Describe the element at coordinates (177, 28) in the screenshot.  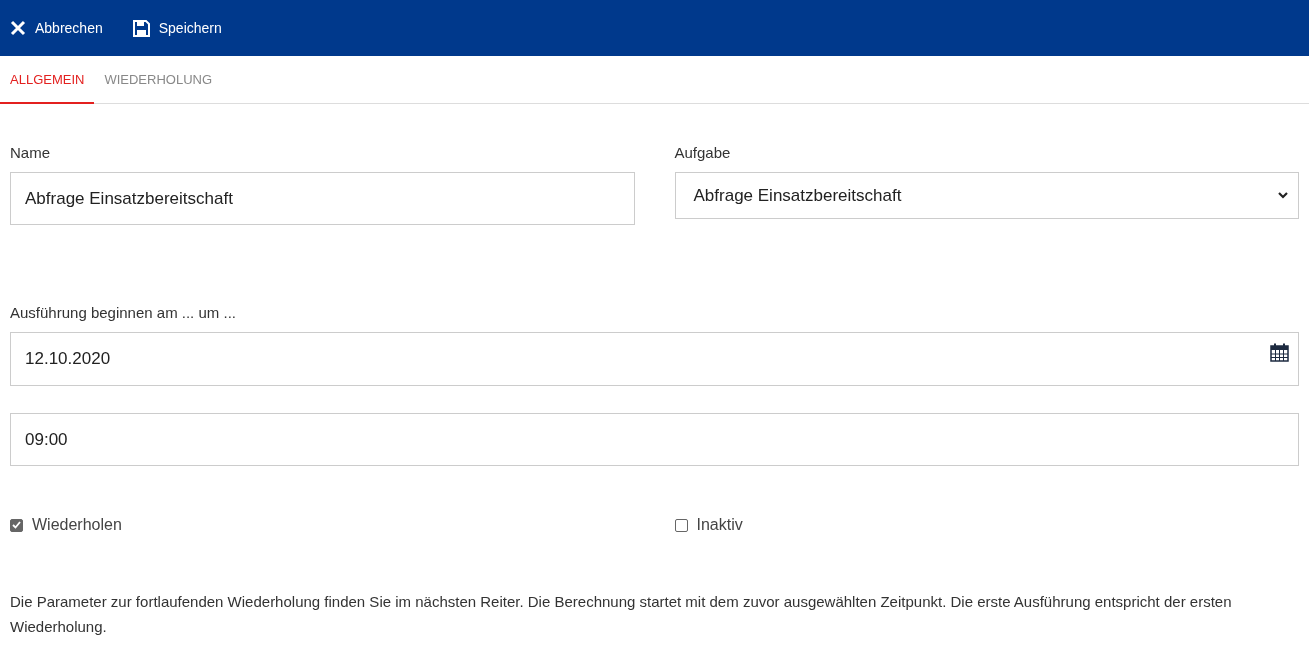
I see `save-button: Speichern` at that location.